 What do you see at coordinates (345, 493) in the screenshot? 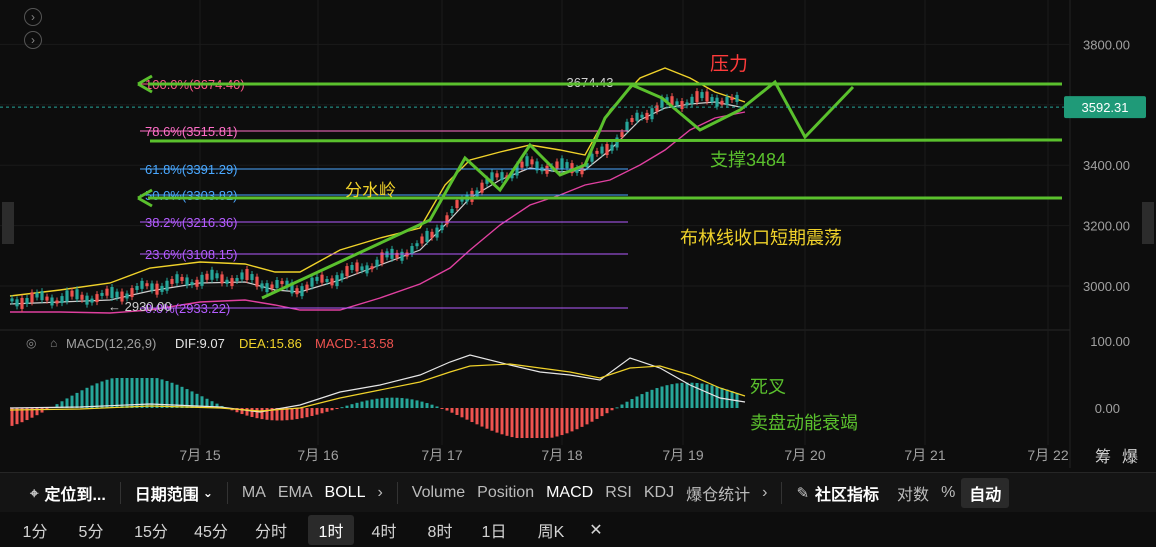
I see `indicator-boll: BOLL` at bounding box center [345, 493].